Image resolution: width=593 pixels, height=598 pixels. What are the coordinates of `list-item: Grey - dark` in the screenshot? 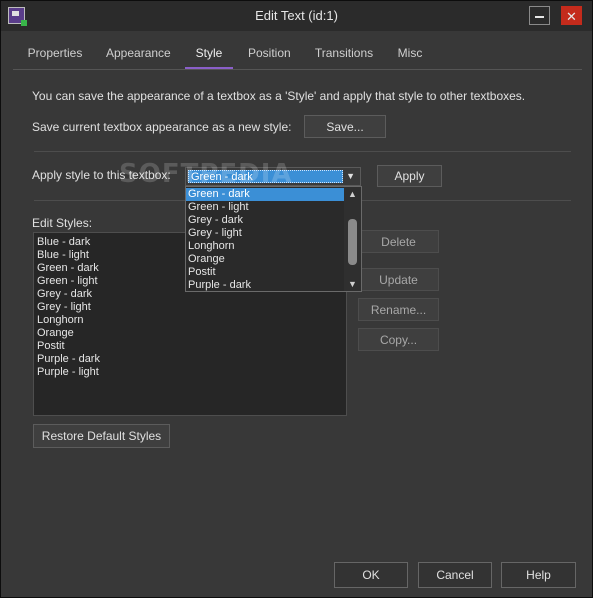 It's located at (64, 294).